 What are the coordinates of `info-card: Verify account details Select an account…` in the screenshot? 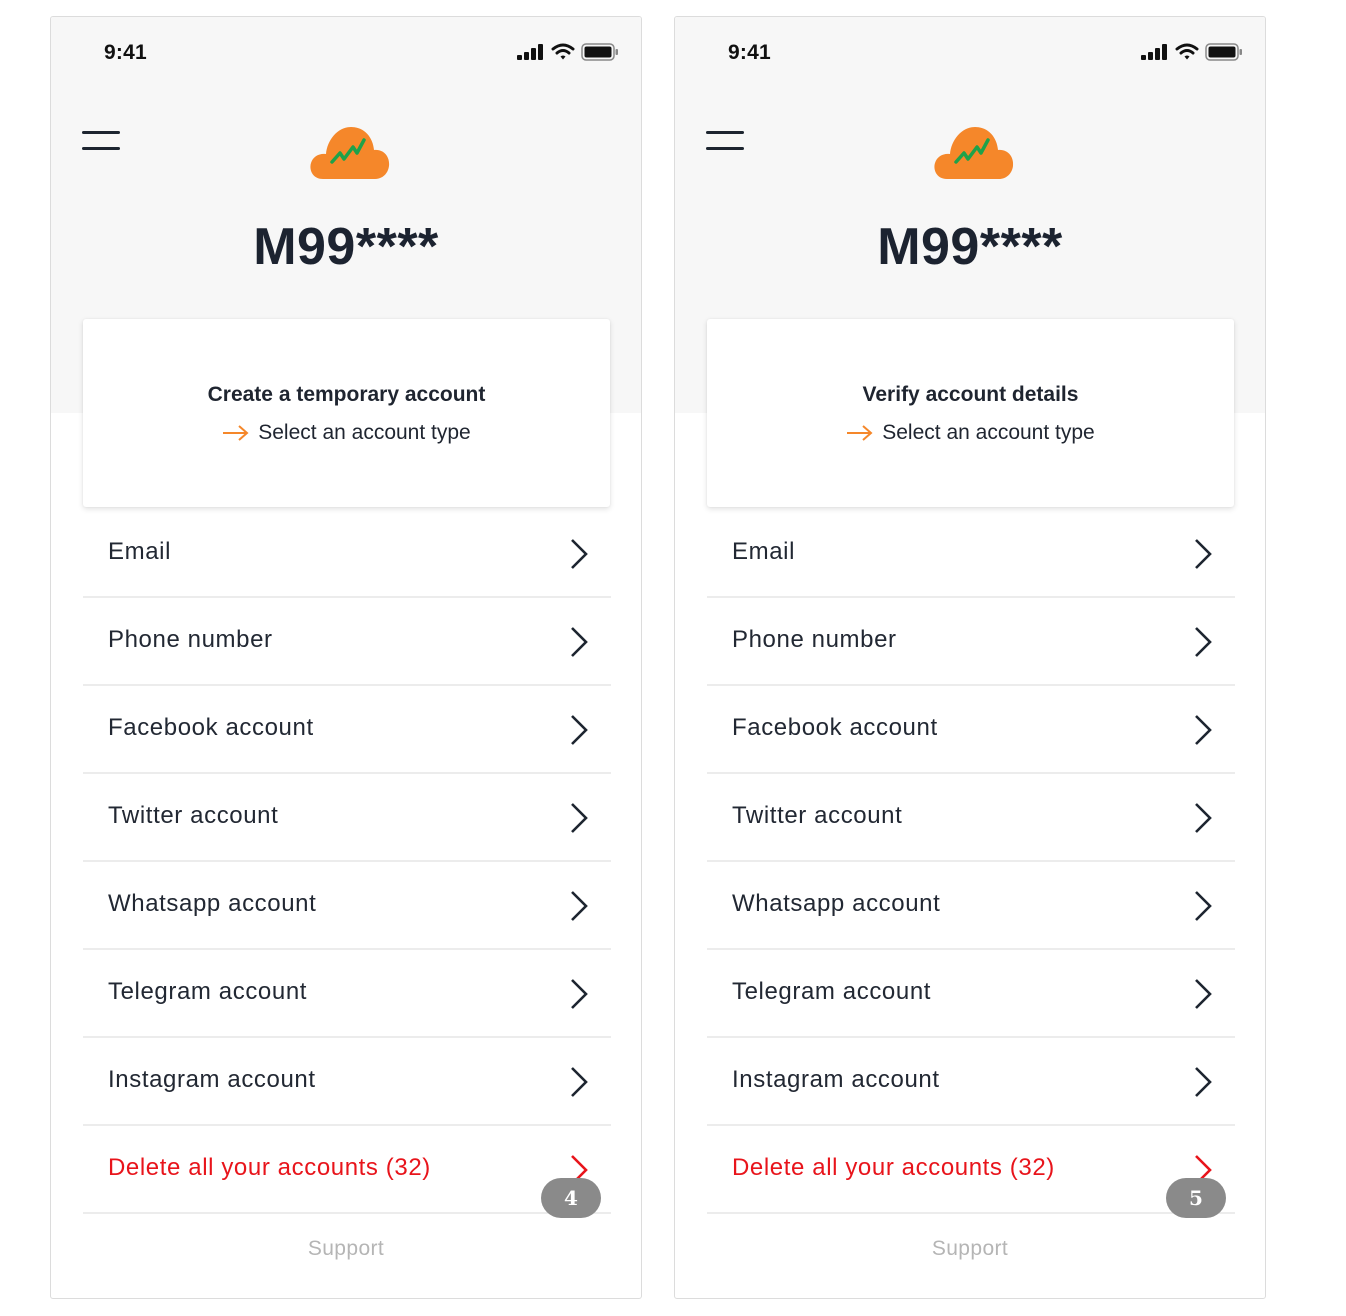 It's located at (970, 413).